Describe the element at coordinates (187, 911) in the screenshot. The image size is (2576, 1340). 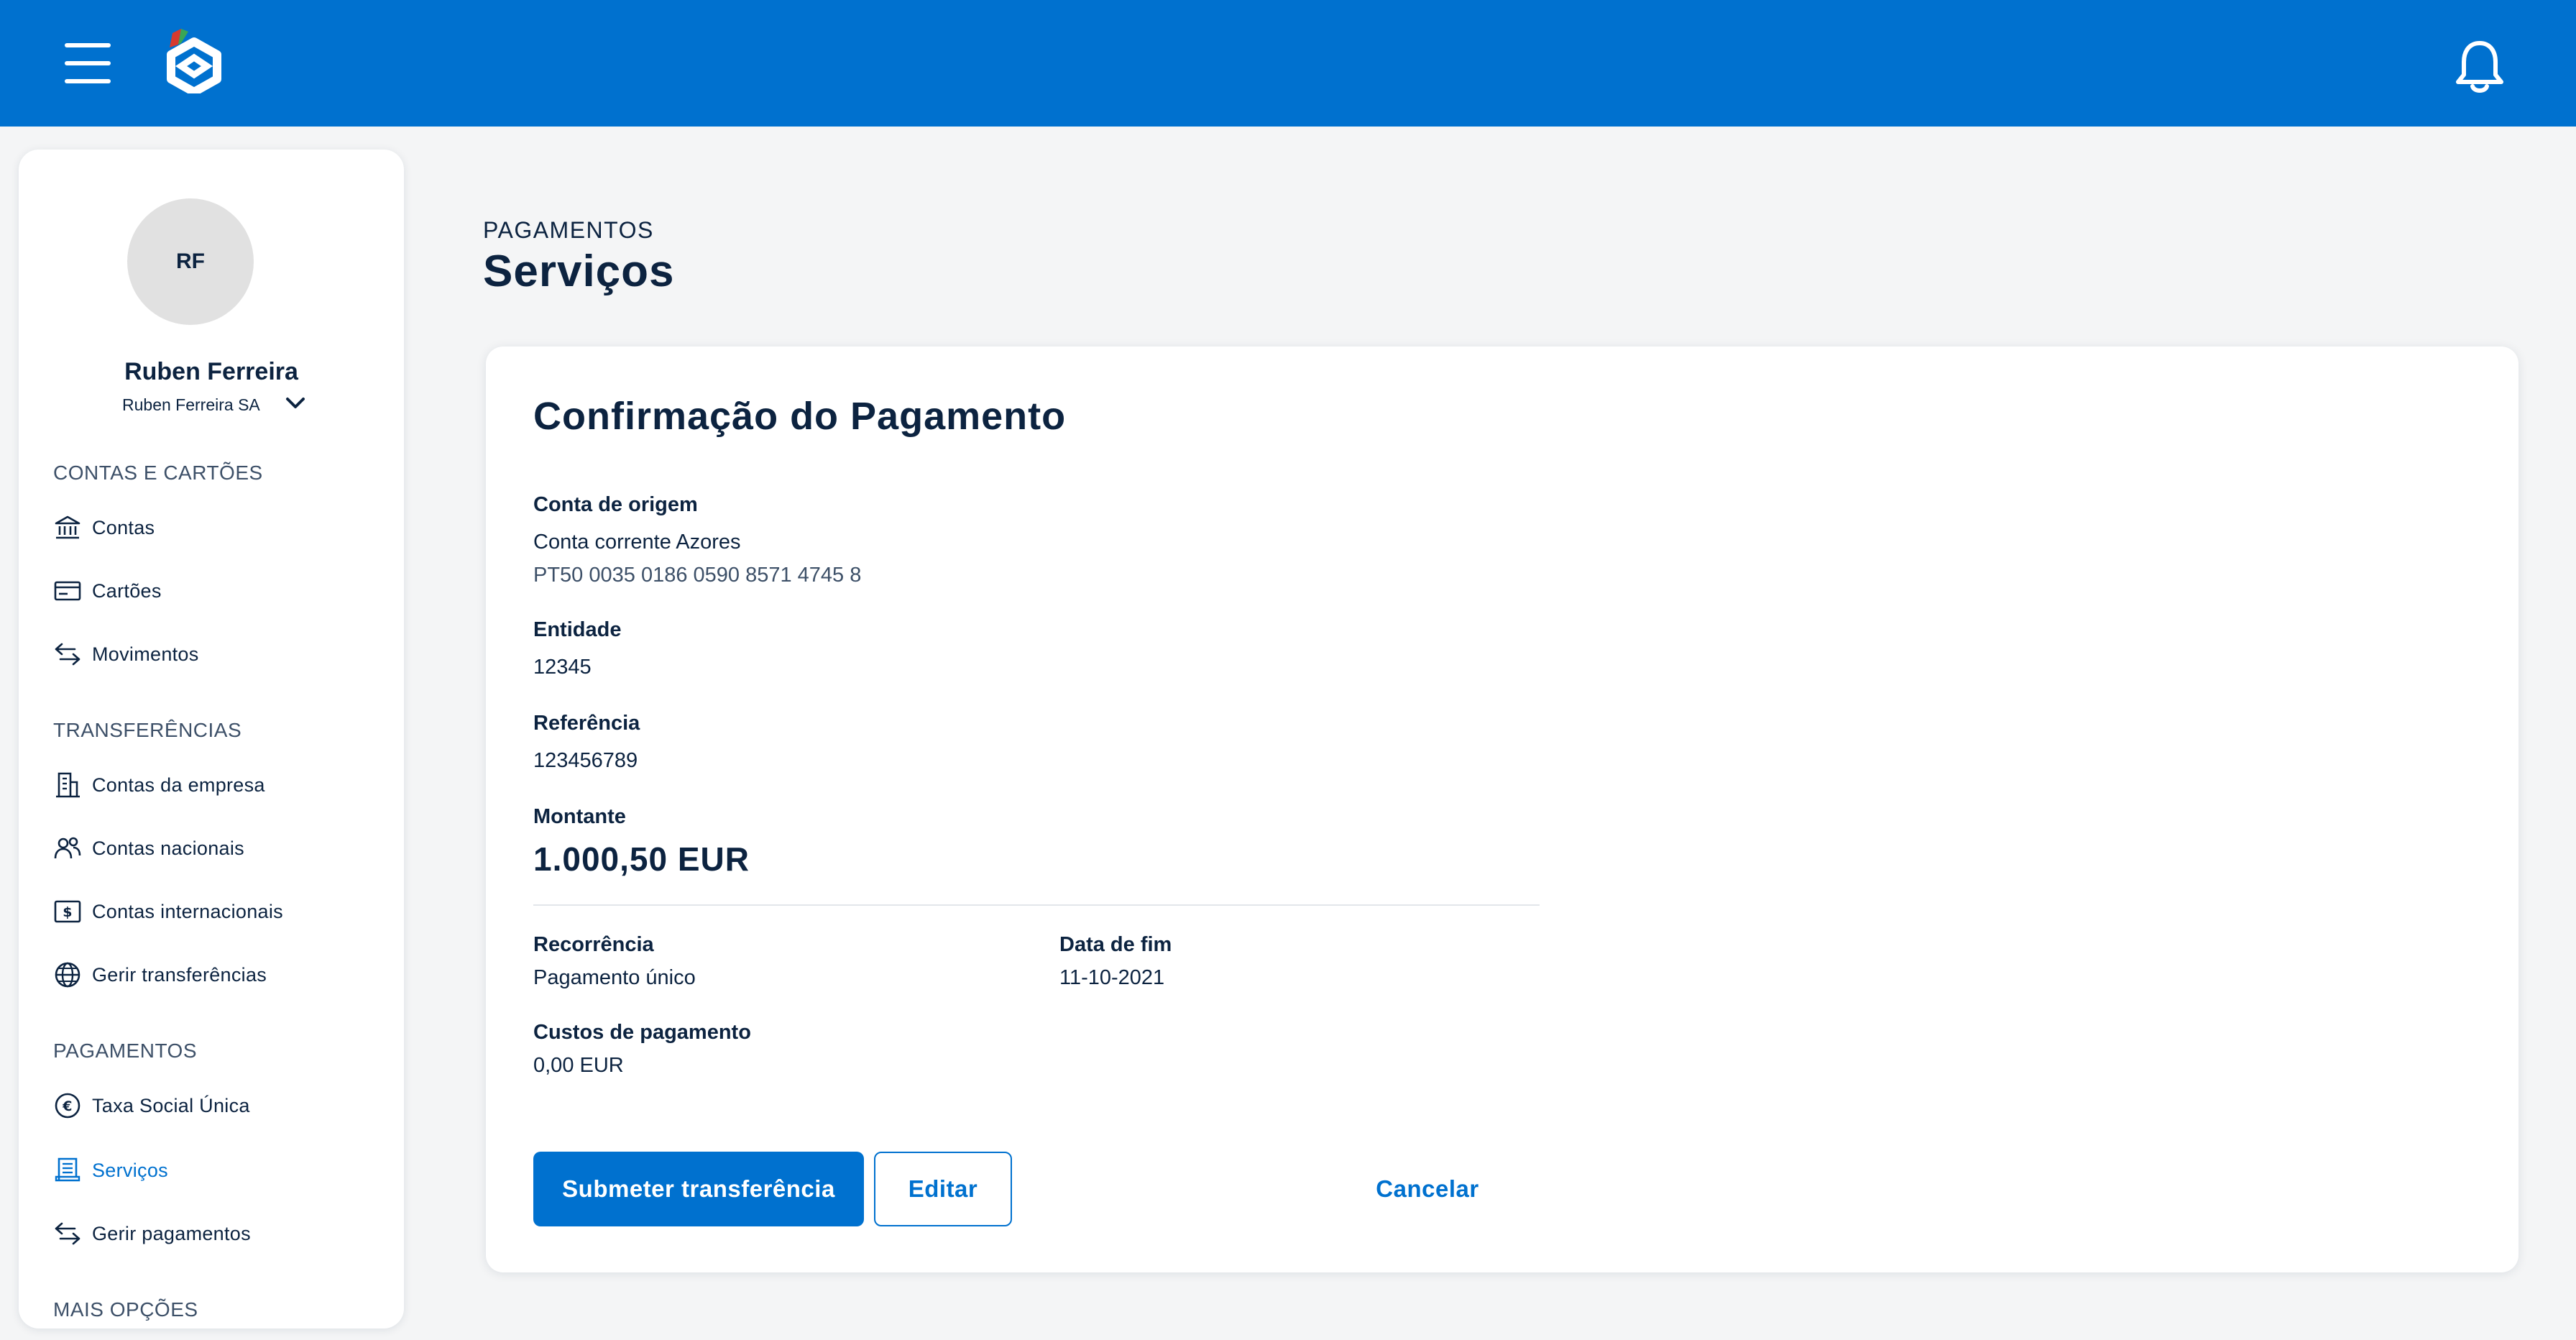
I see `sidebar-item-label: Contas internacionais` at that location.